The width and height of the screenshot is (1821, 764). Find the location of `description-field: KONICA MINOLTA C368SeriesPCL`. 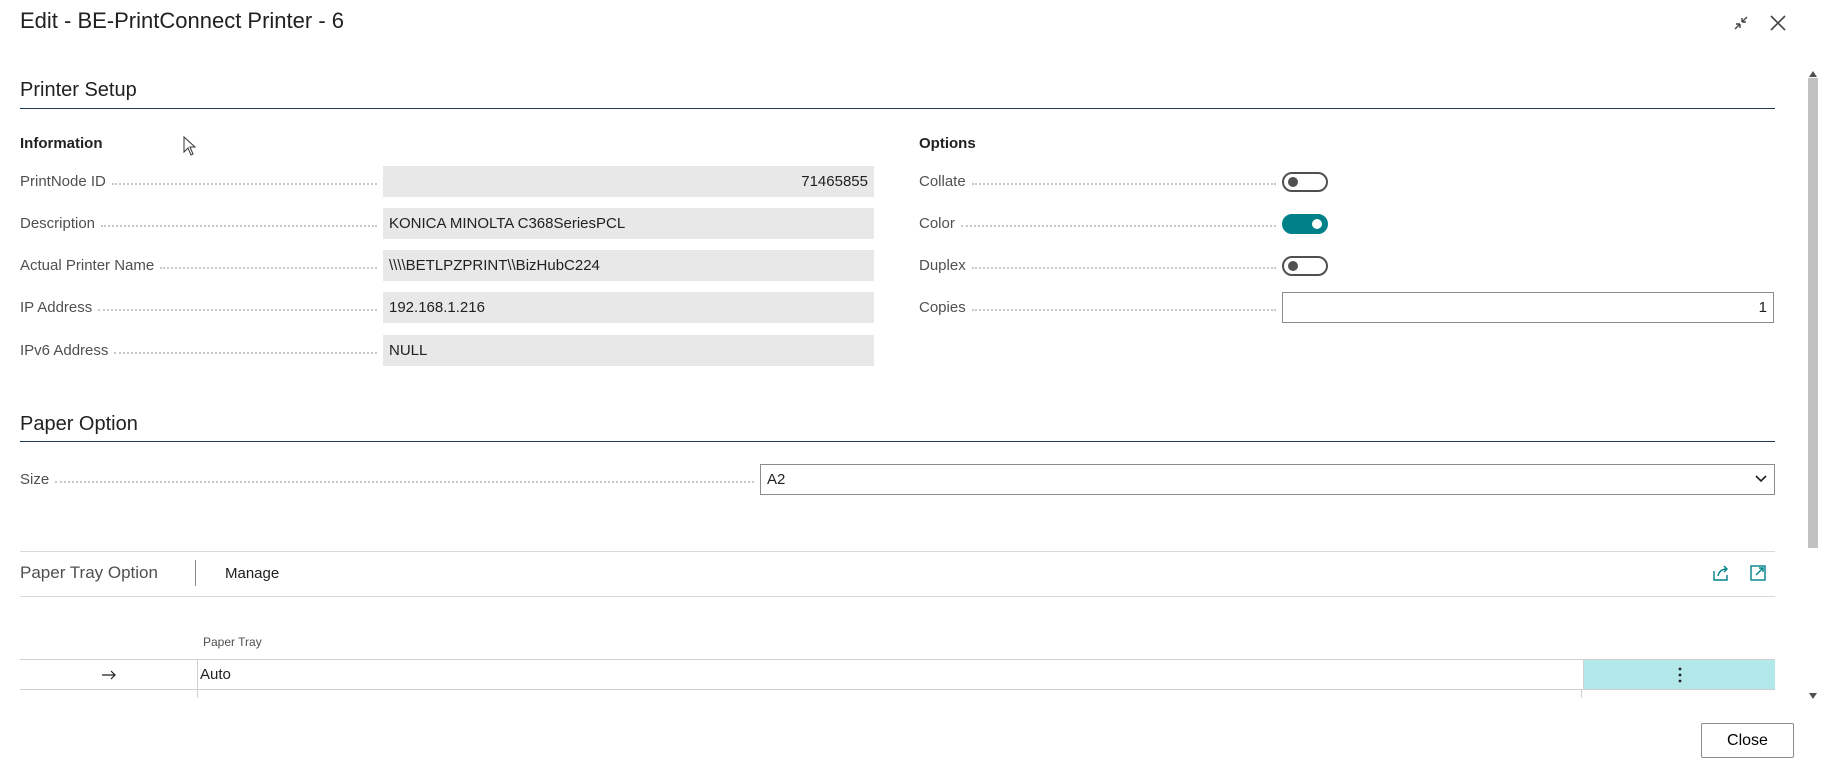

description-field: KONICA MINOLTA C368SeriesPCL is located at coordinates (628, 223).